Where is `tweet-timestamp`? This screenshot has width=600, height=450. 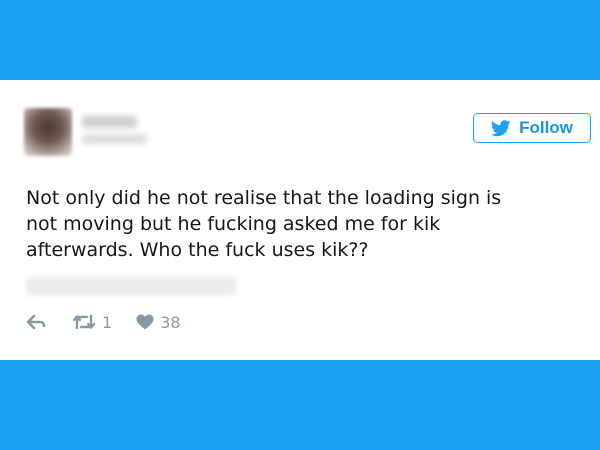 tweet-timestamp is located at coordinates (131, 286).